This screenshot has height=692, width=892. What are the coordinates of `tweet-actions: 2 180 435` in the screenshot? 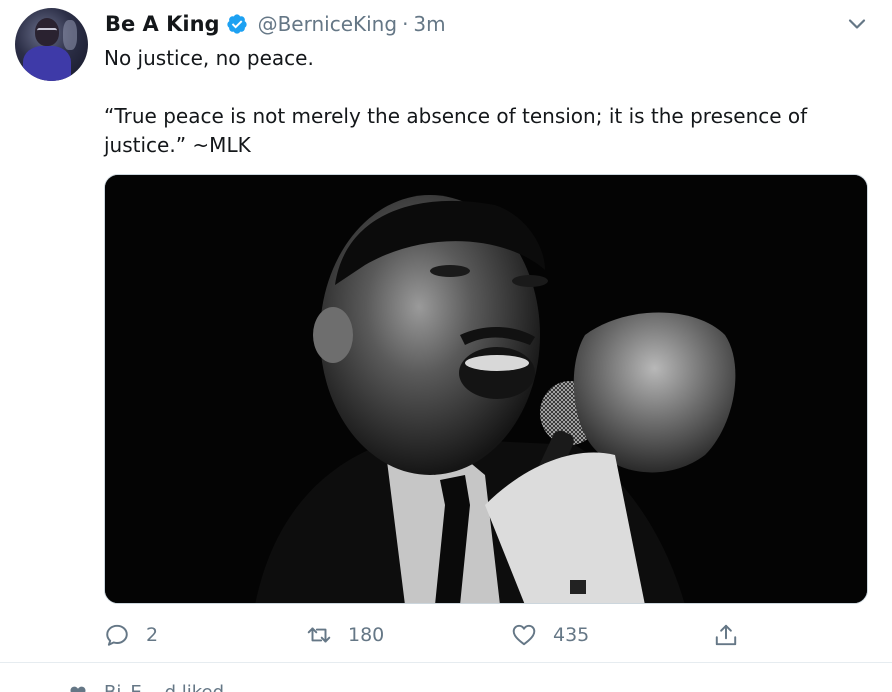 It's located at (446, 635).